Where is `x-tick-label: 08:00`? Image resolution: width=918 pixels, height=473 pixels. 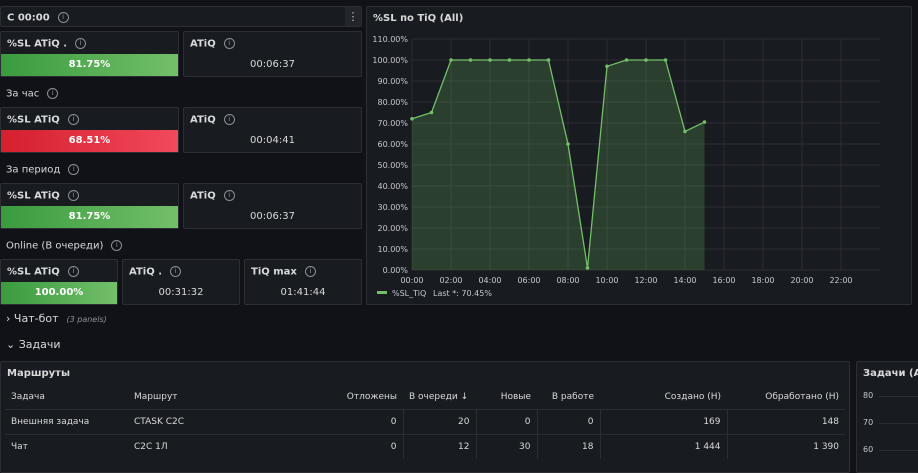 x-tick-label: 08:00 is located at coordinates (567, 280).